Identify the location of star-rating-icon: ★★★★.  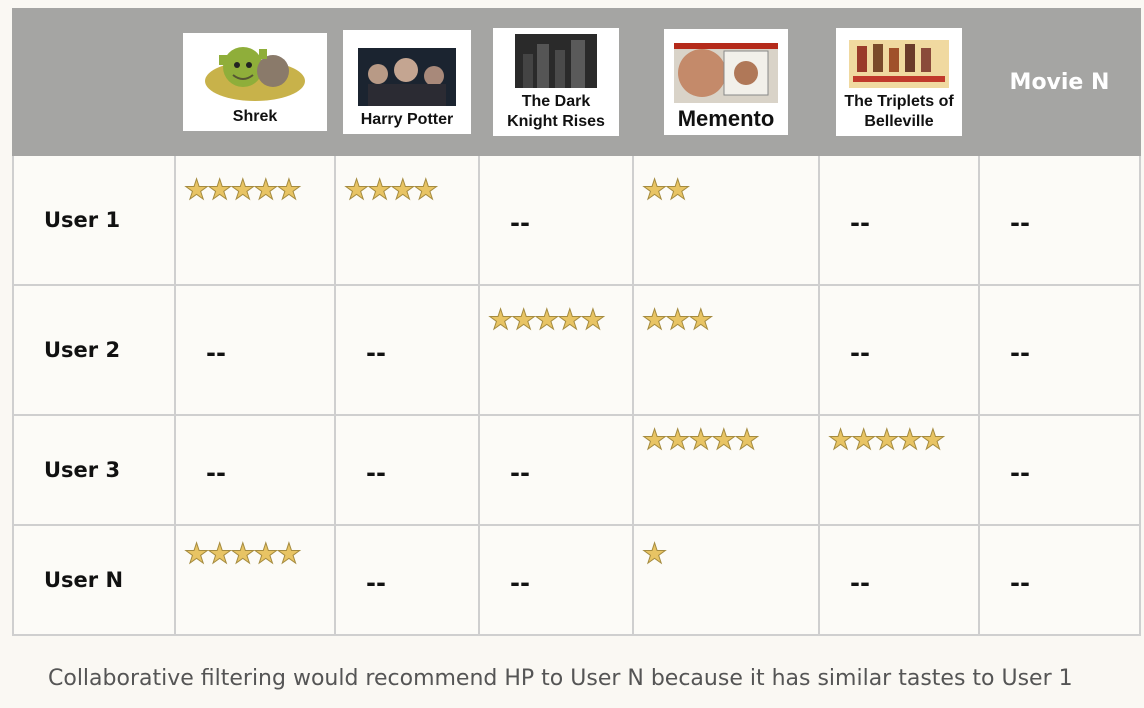
(390, 189).